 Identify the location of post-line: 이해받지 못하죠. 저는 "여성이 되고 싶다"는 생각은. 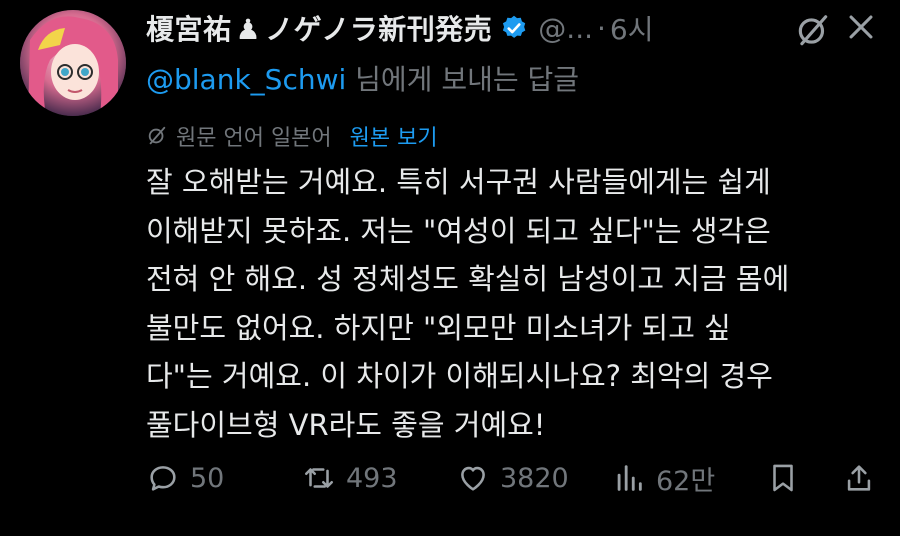
(458, 230).